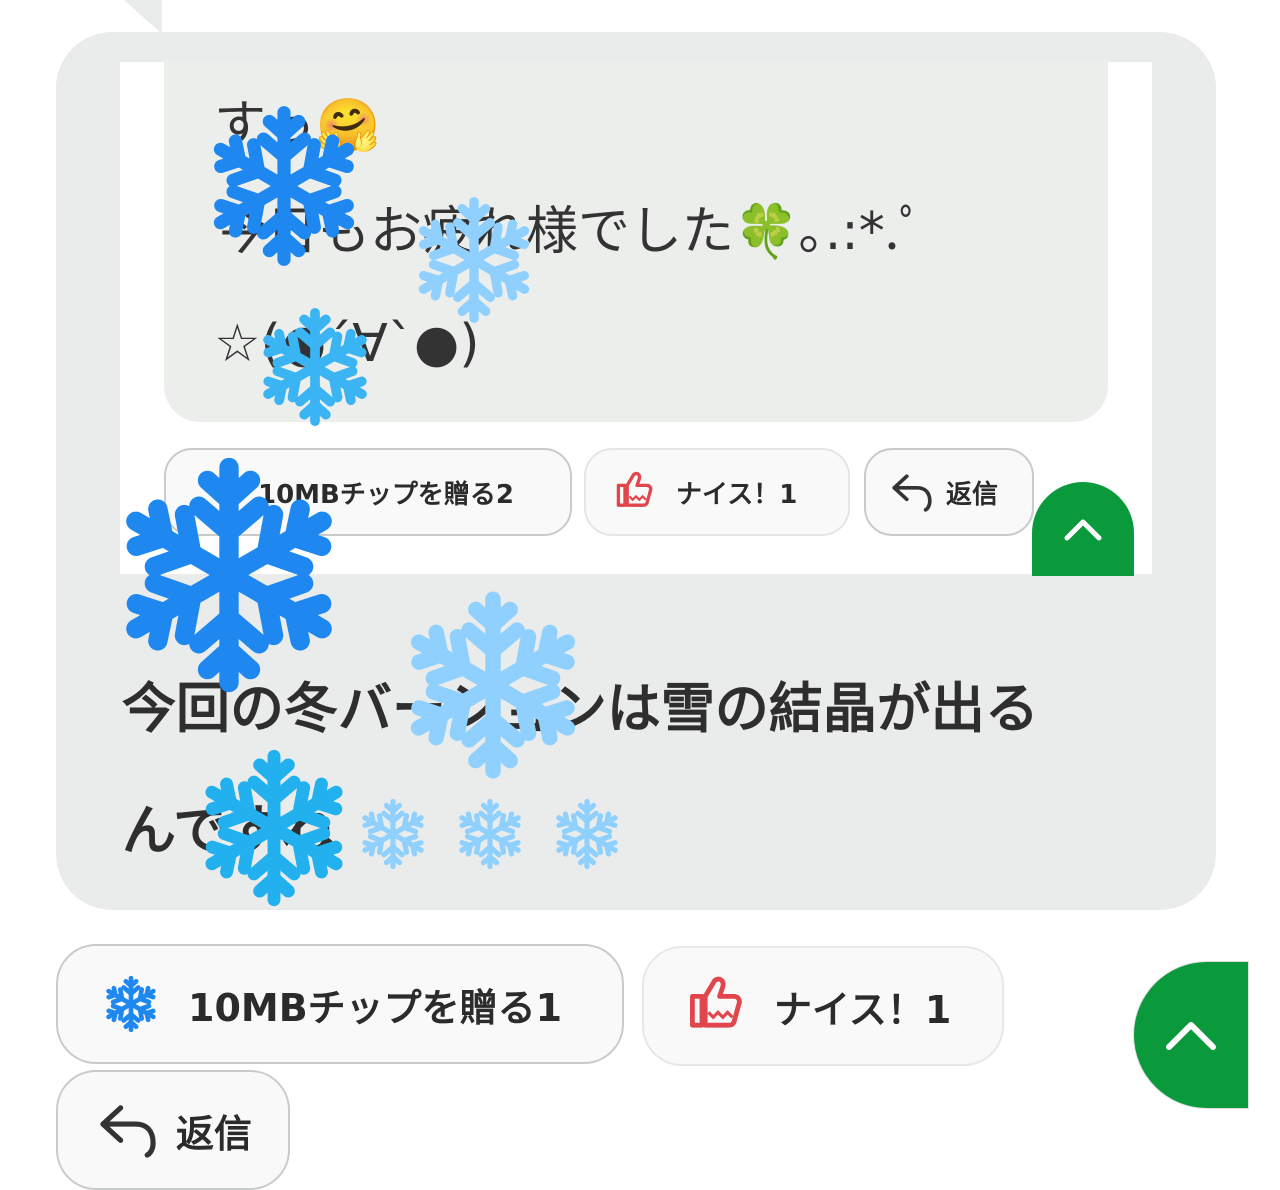 This screenshot has height=1190, width=1280. I want to click on quoted-nice-button: ナイス！1, so click(717, 492).